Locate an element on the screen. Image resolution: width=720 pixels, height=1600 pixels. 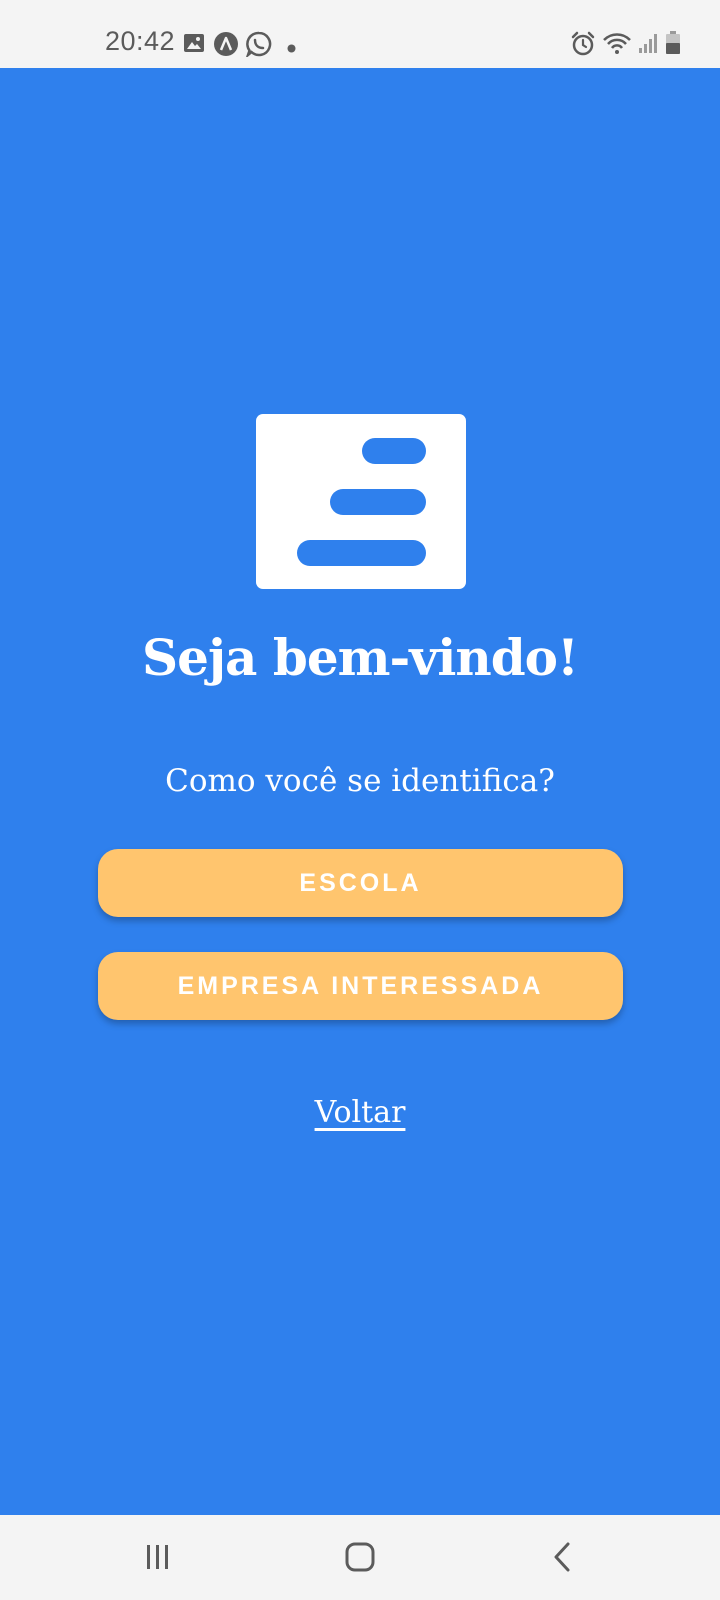
wifi-icon is located at coordinates (617, 46).